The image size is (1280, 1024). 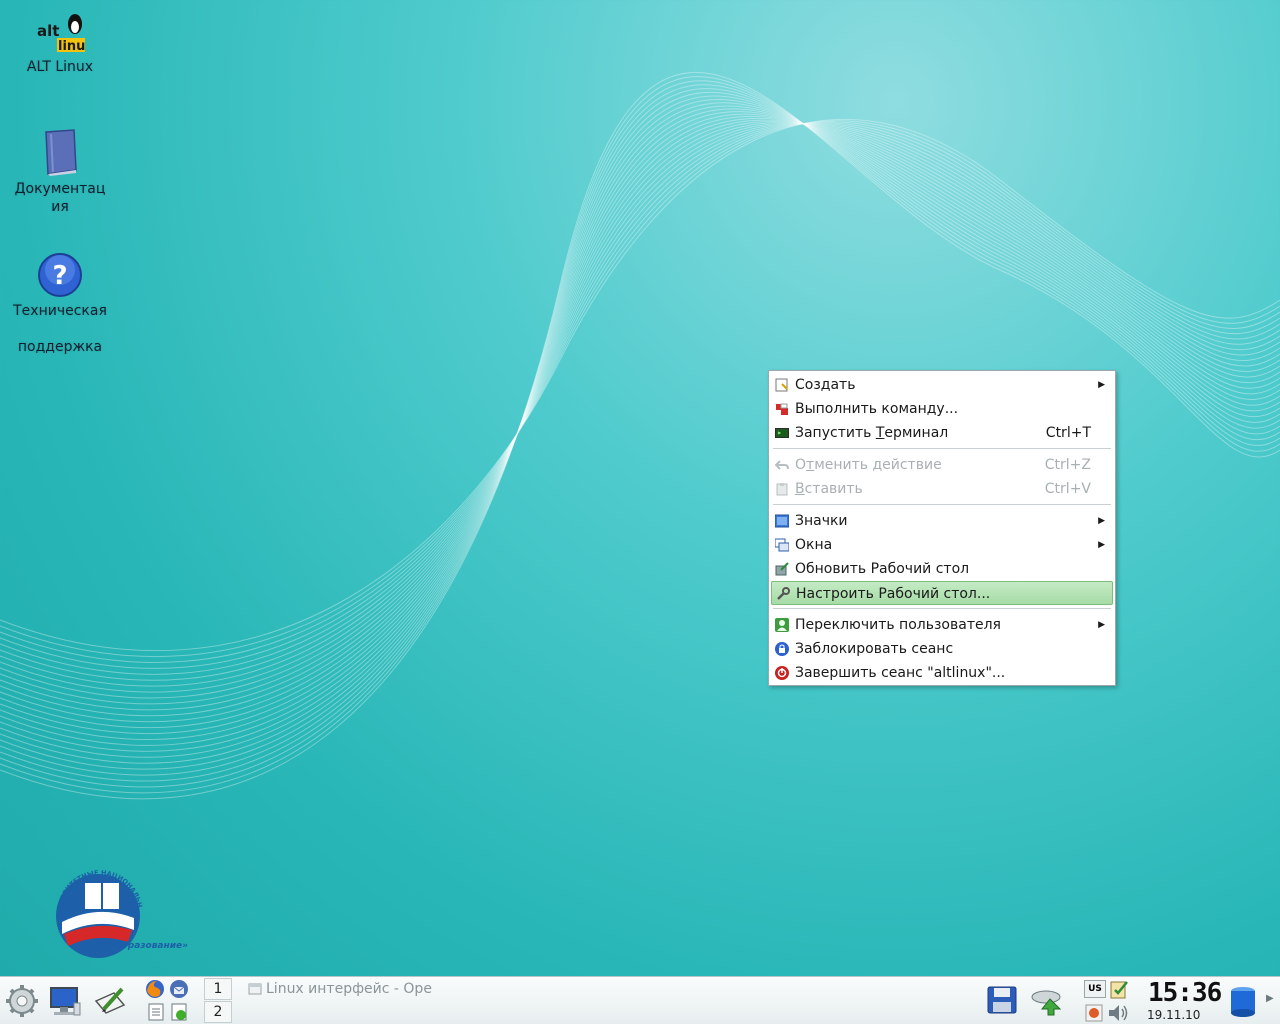 I want to click on menu-item-create: Создать ▶, so click(x=942, y=385).